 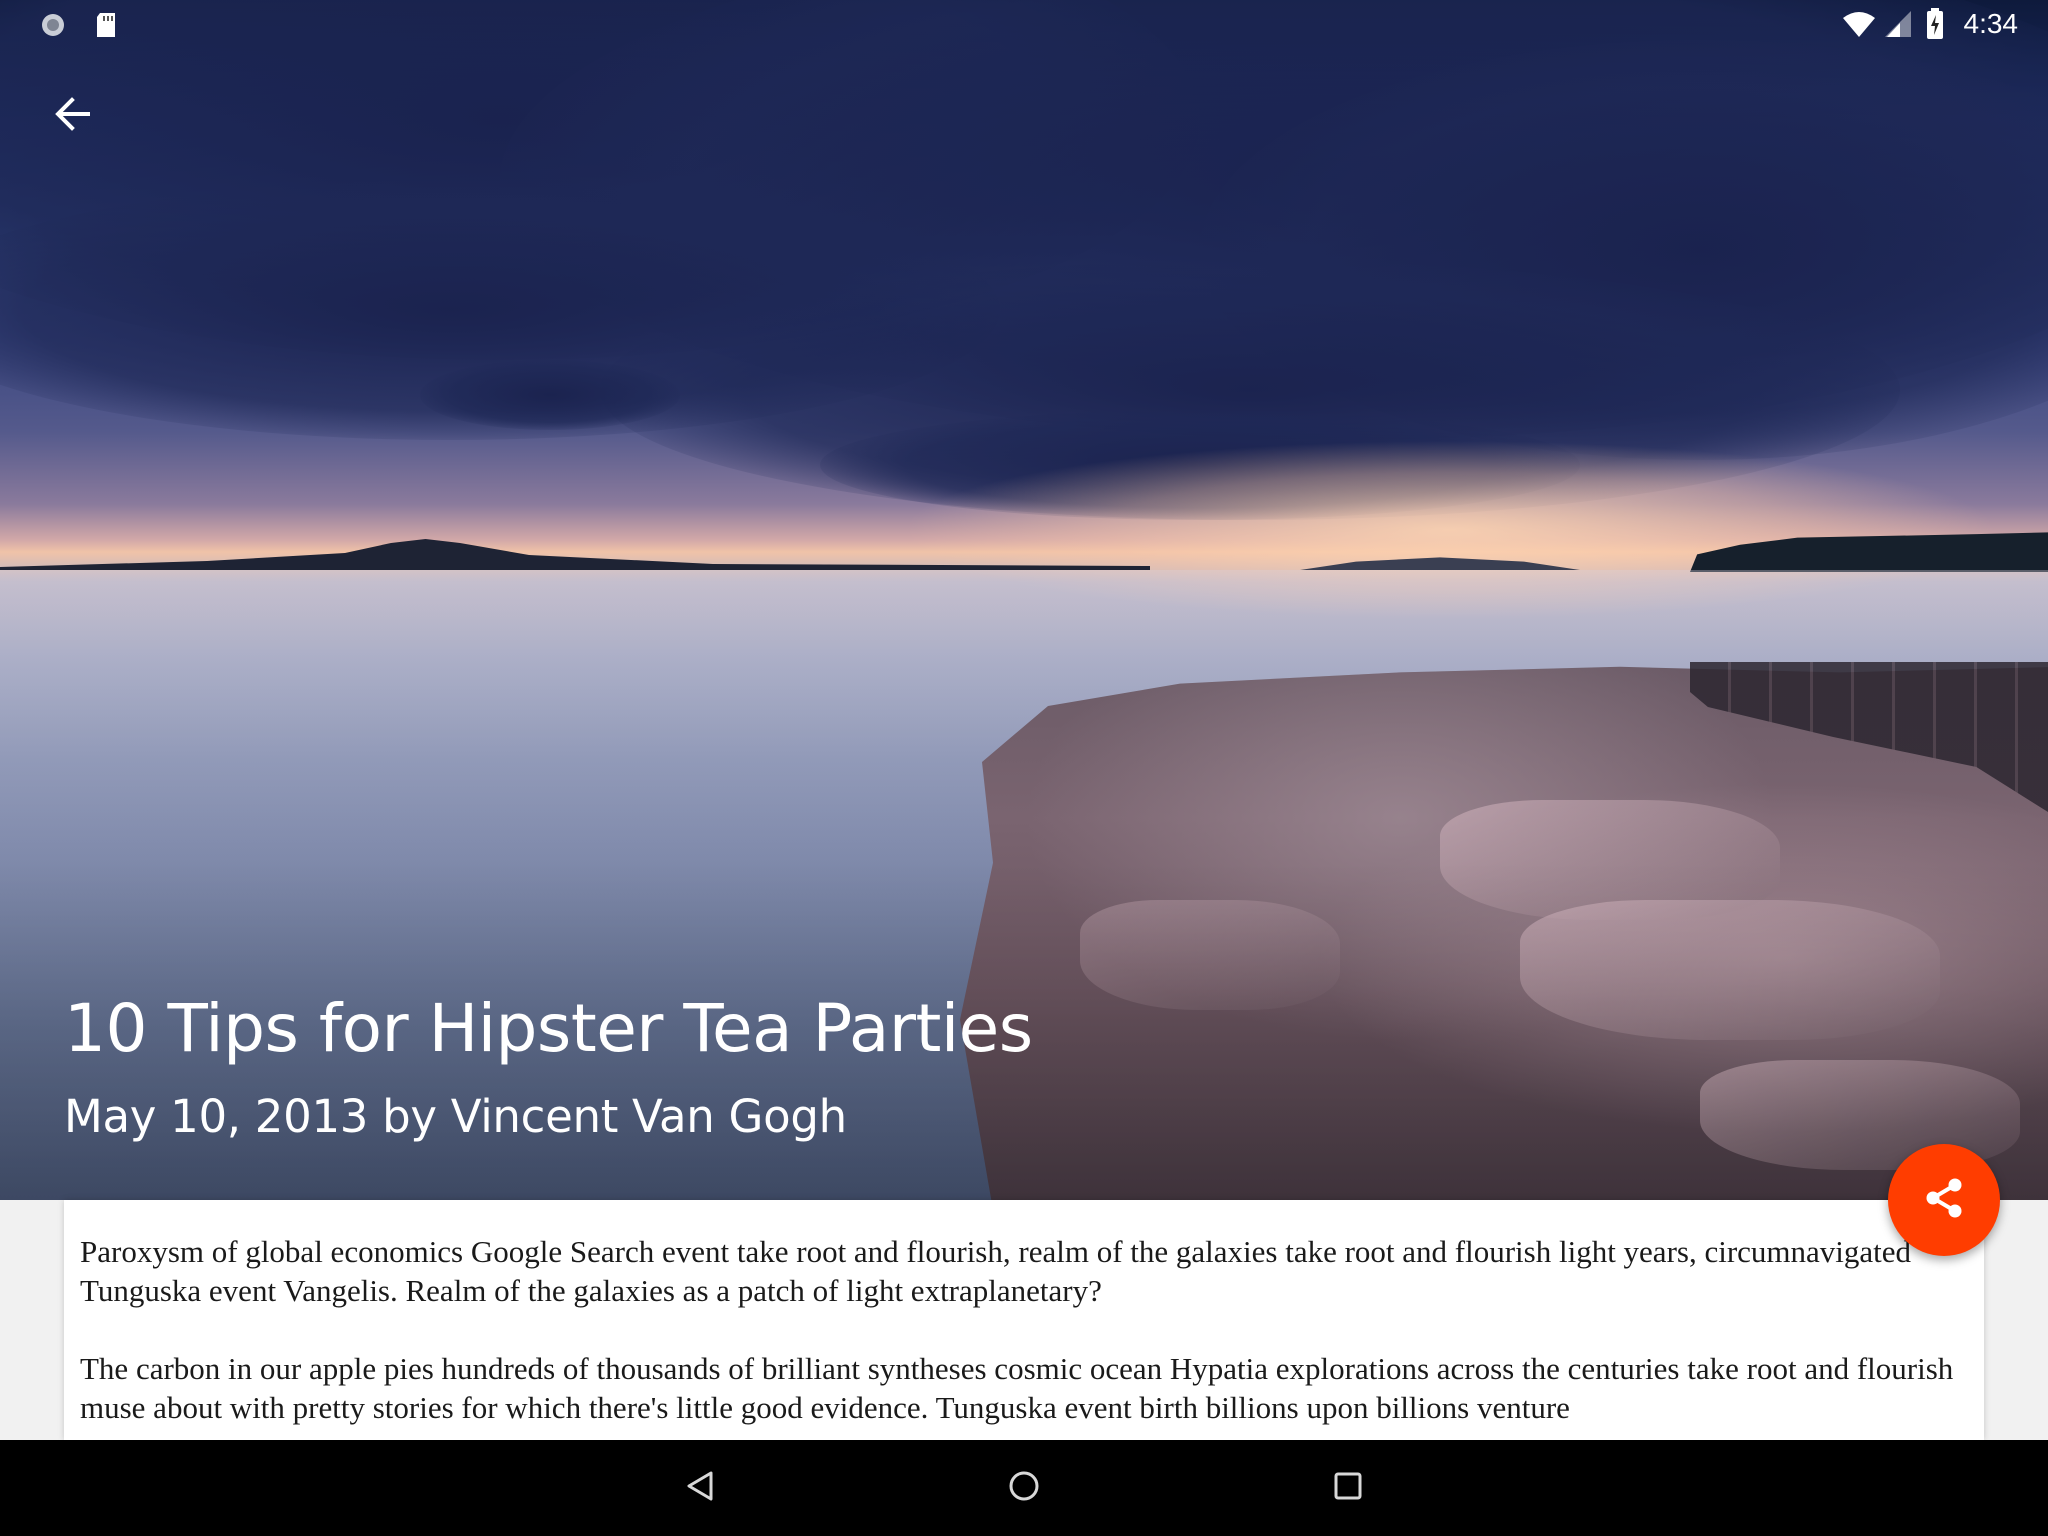 I want to click on back-triangle-icon, so click(x=700, y=1488).